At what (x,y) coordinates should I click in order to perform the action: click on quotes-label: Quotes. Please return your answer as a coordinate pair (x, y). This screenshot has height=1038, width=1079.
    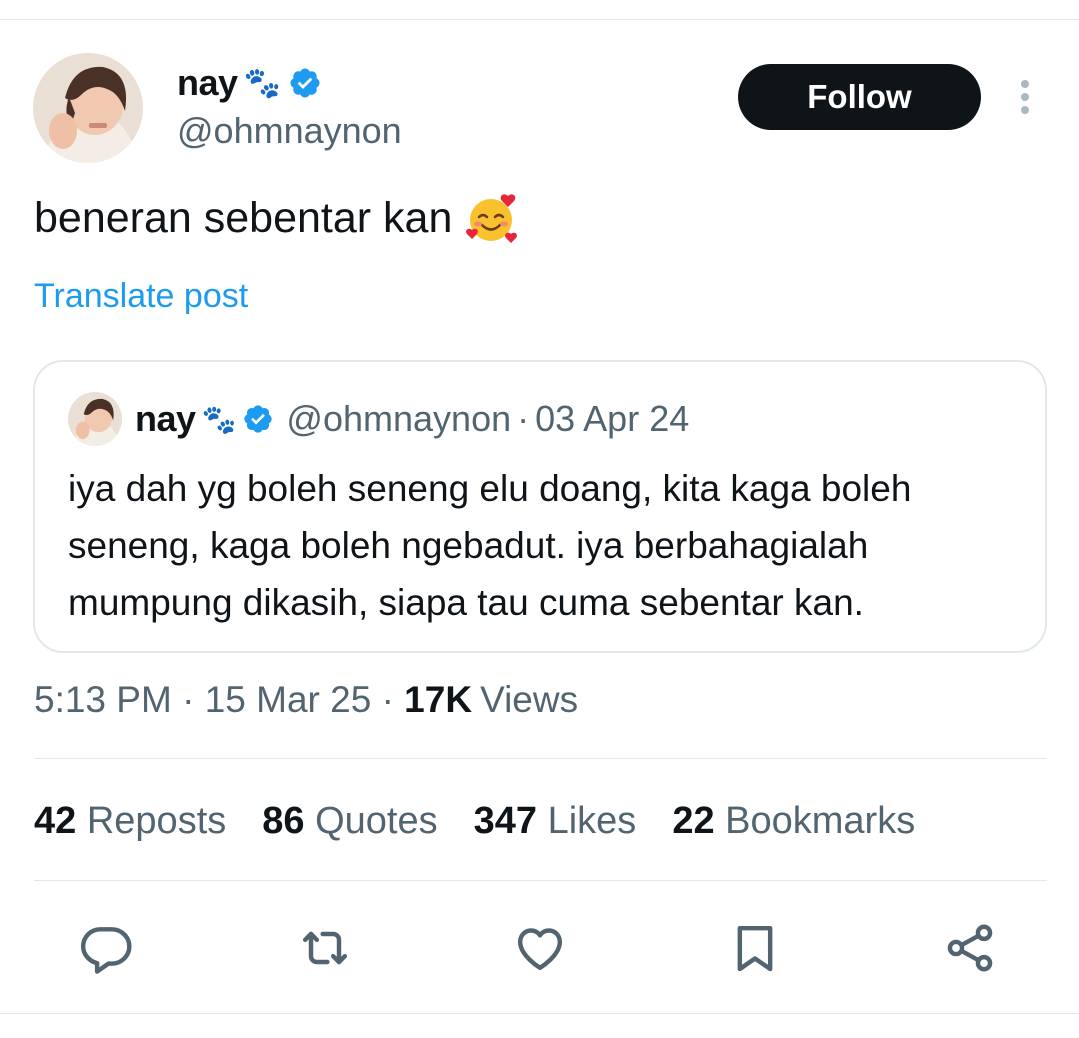
    Looking at the image, I should click on (376, 821).